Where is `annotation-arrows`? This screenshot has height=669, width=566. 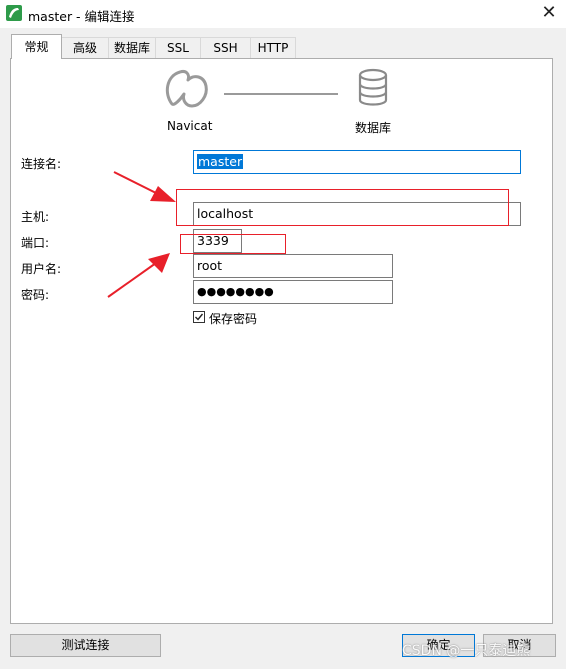
annotation-arrows is located at coordinates (141, 234).